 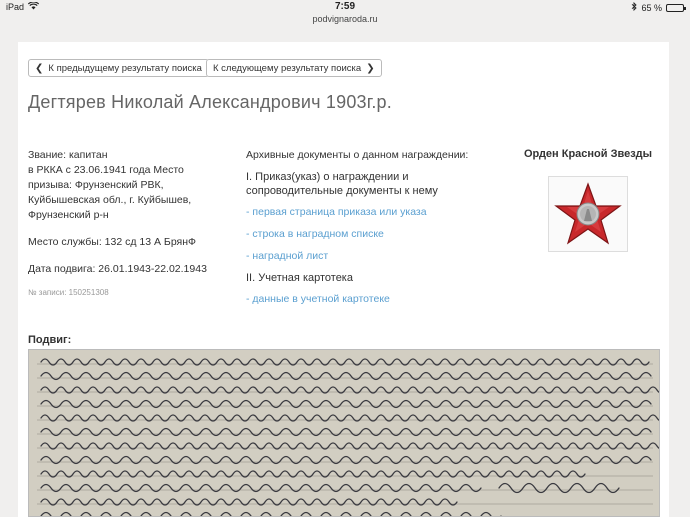 I want to click on place-of-service: Место службы: 132 сд 13 А БрянФ, so click(x=112, y=242).